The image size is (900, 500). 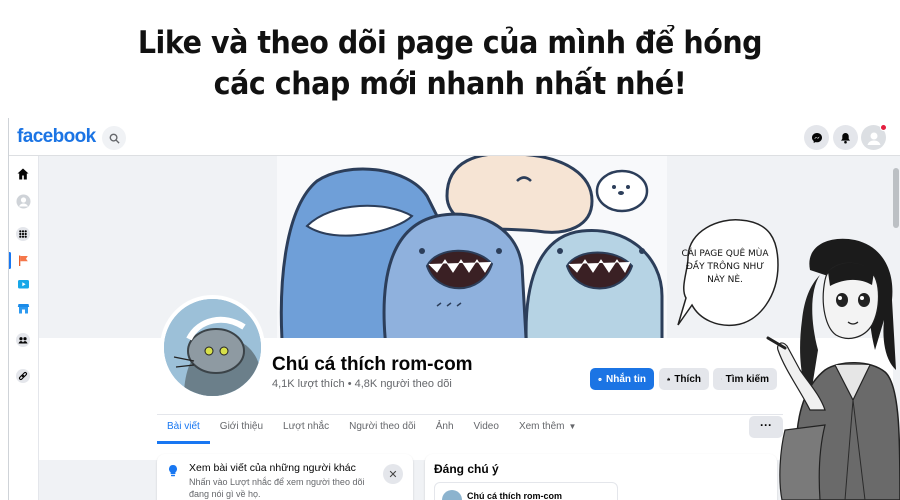 I want to click on page-avatar, so click(x=212, y=347).